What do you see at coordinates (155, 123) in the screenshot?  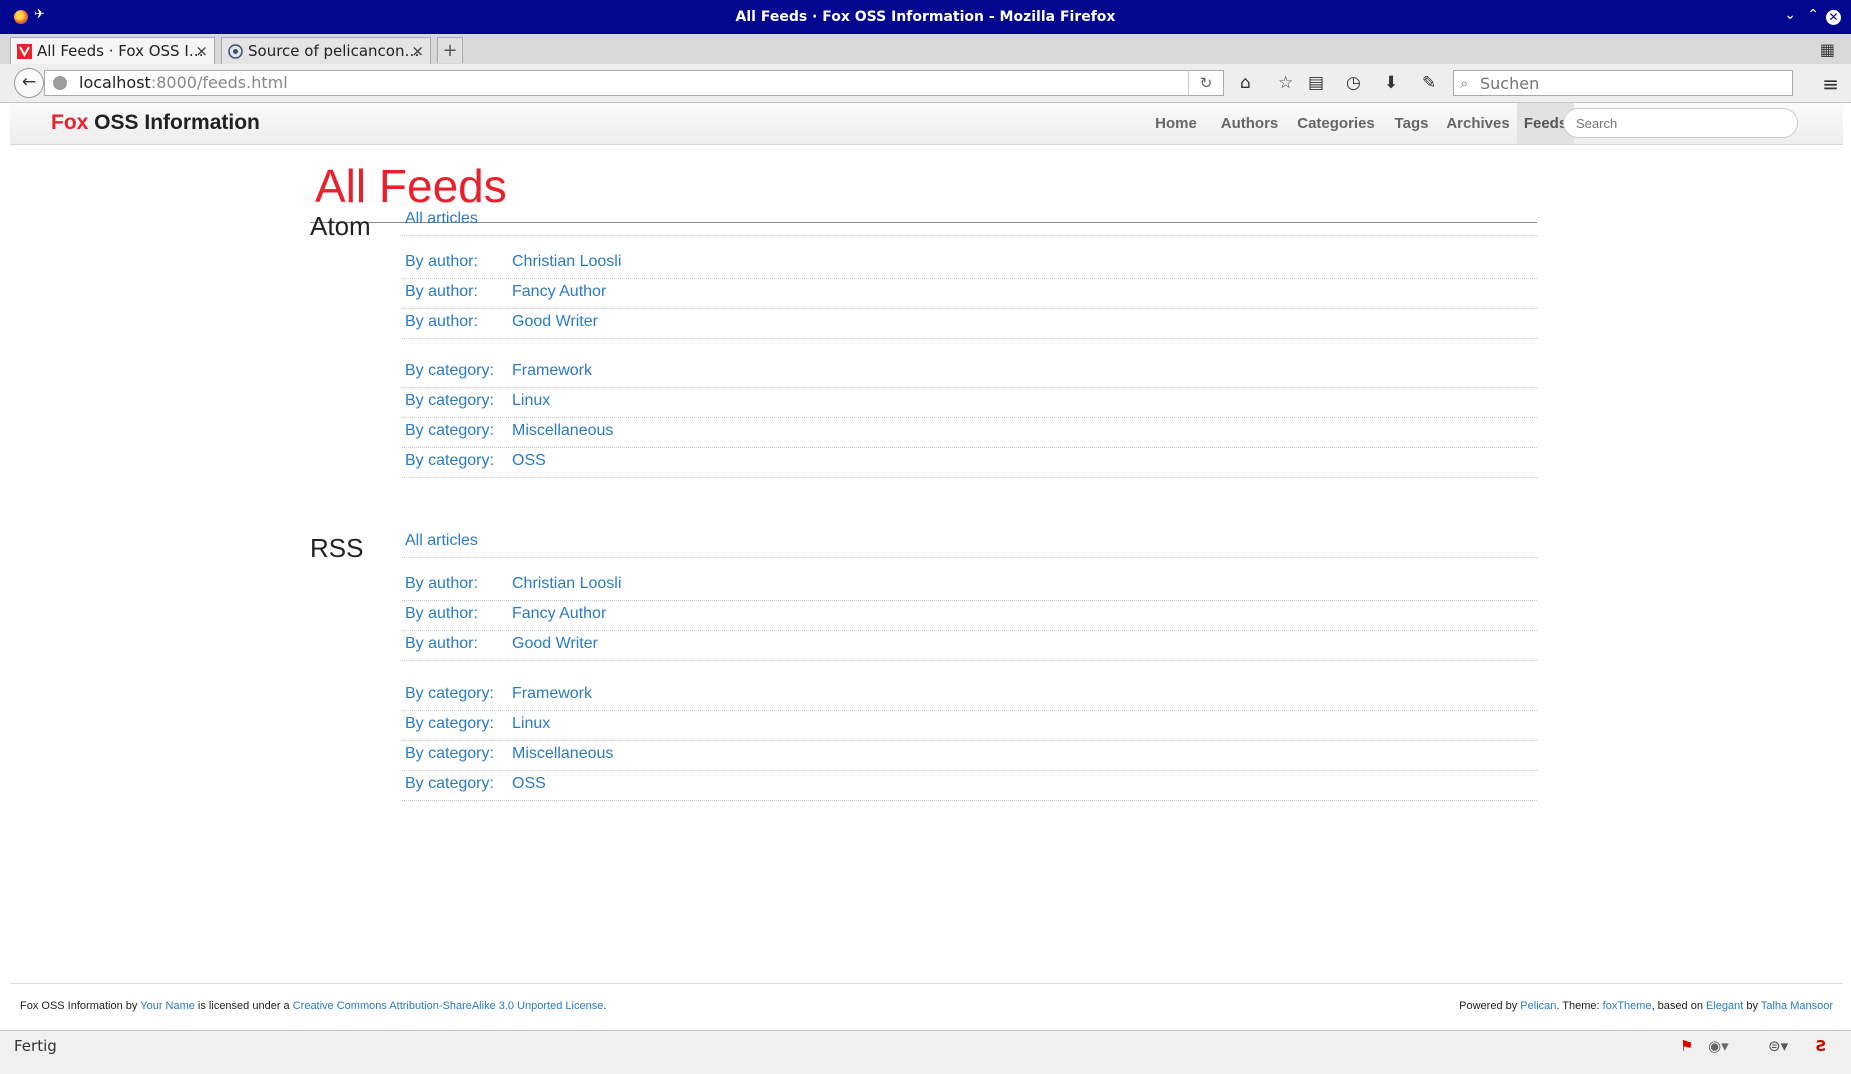 I see `site-brand: Fox OSS Information` at bounding box center [155, 123].